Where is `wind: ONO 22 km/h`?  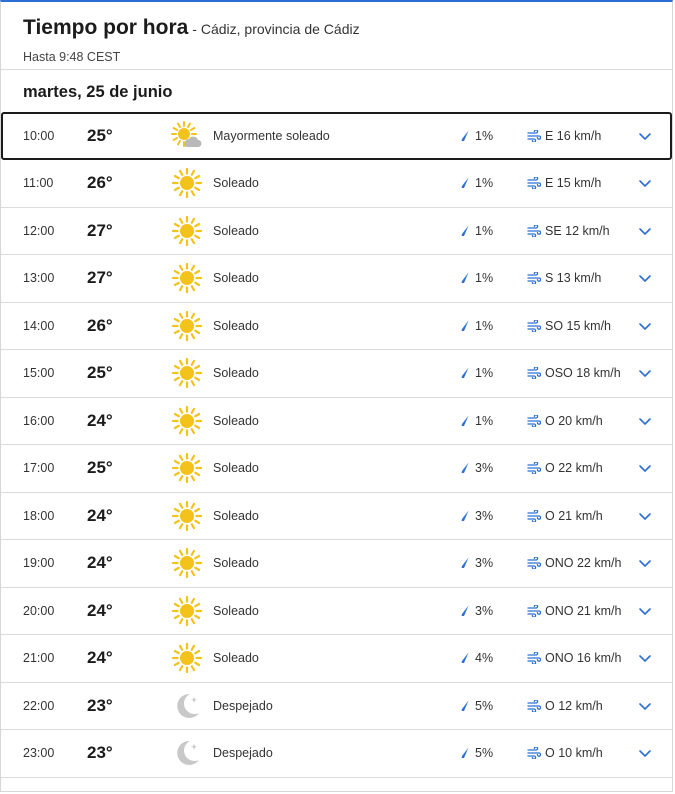 wind: ONO 22 km/h is located at coordinates (574, 563).